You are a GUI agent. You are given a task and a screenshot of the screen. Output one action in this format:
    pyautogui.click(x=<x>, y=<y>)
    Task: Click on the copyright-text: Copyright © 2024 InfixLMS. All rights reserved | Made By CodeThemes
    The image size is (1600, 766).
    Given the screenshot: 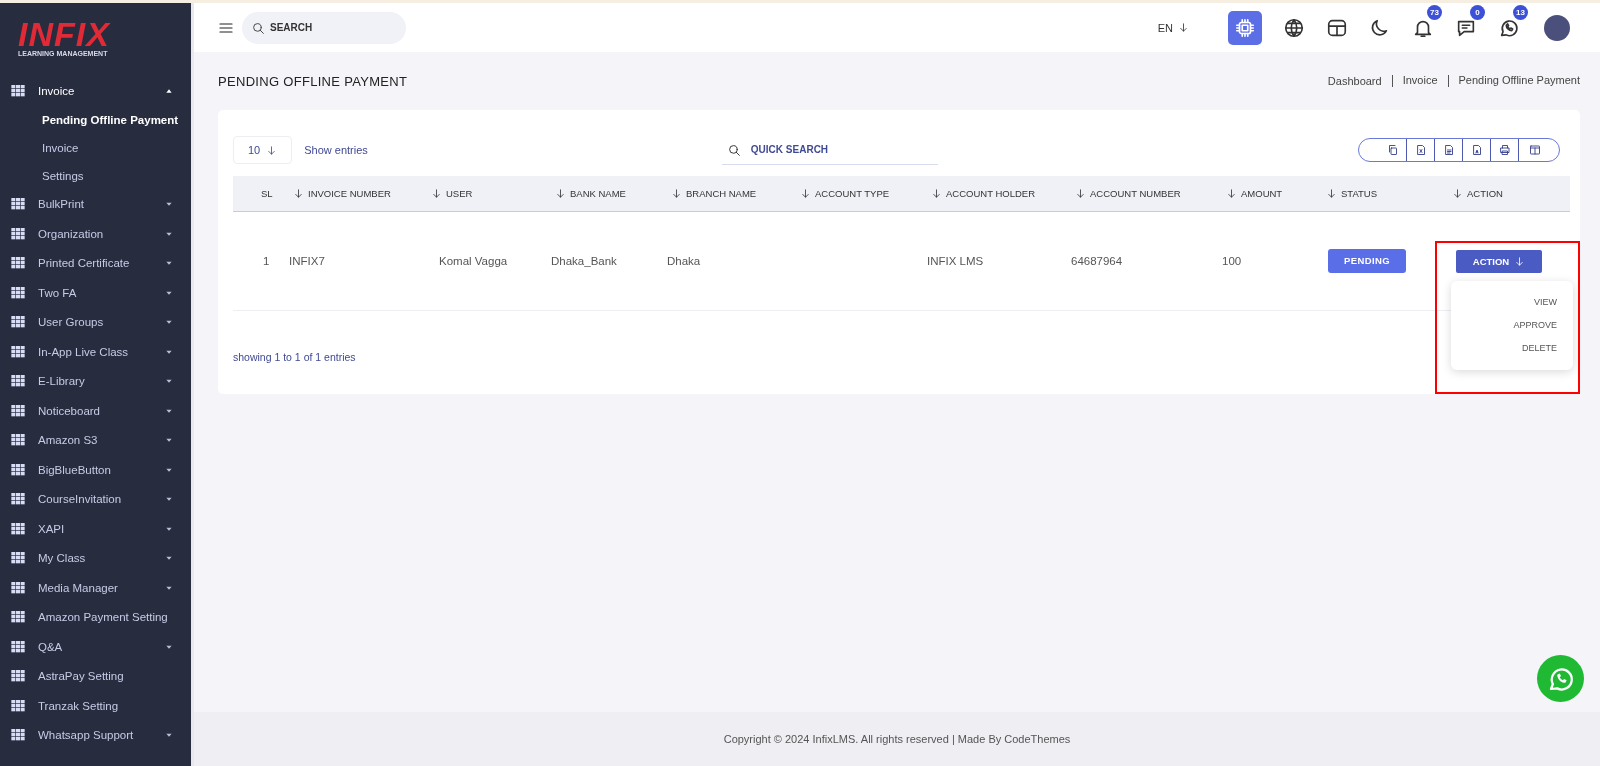 What is the action you would take?
    pyautogui.click(x=897, y=739)
    